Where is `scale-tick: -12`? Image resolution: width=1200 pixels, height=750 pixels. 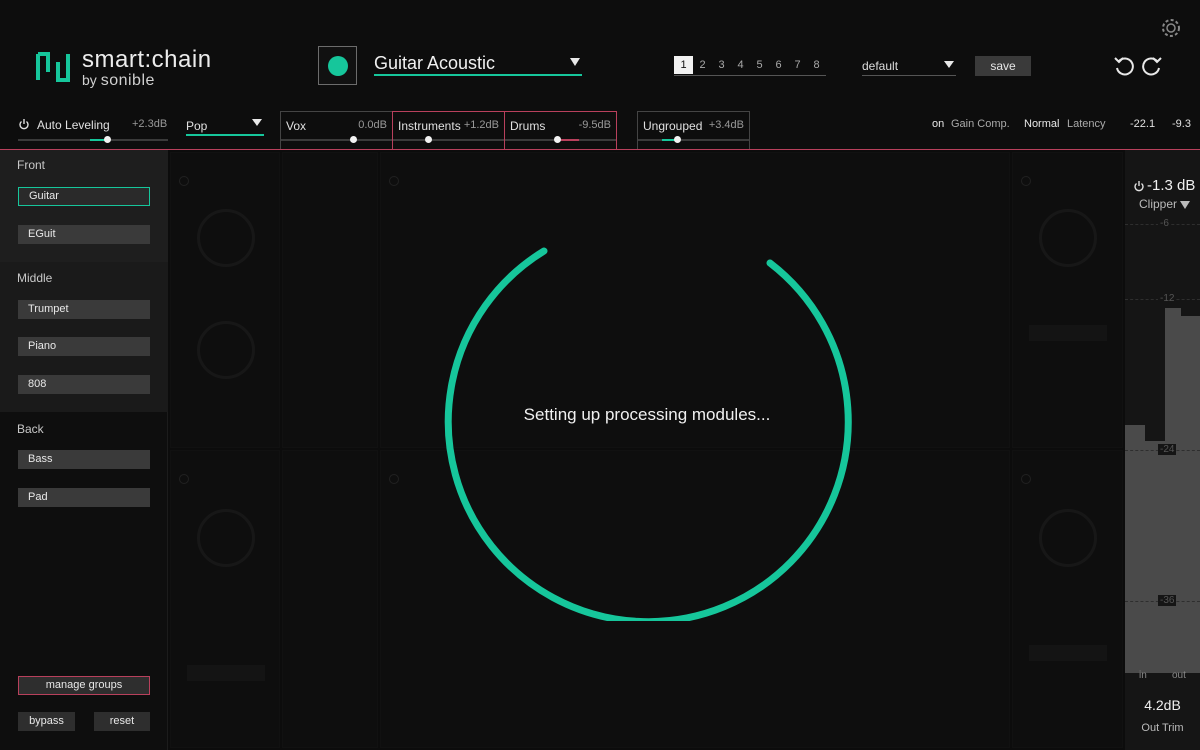
scale-tick: -12 is located at coordinates (1162, 298).